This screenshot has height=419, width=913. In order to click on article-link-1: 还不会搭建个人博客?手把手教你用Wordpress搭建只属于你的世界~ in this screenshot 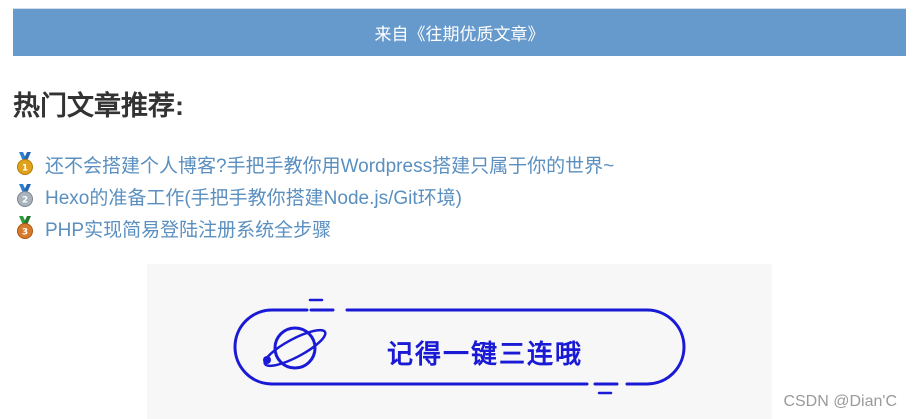, I will do `click(329, 164)`.